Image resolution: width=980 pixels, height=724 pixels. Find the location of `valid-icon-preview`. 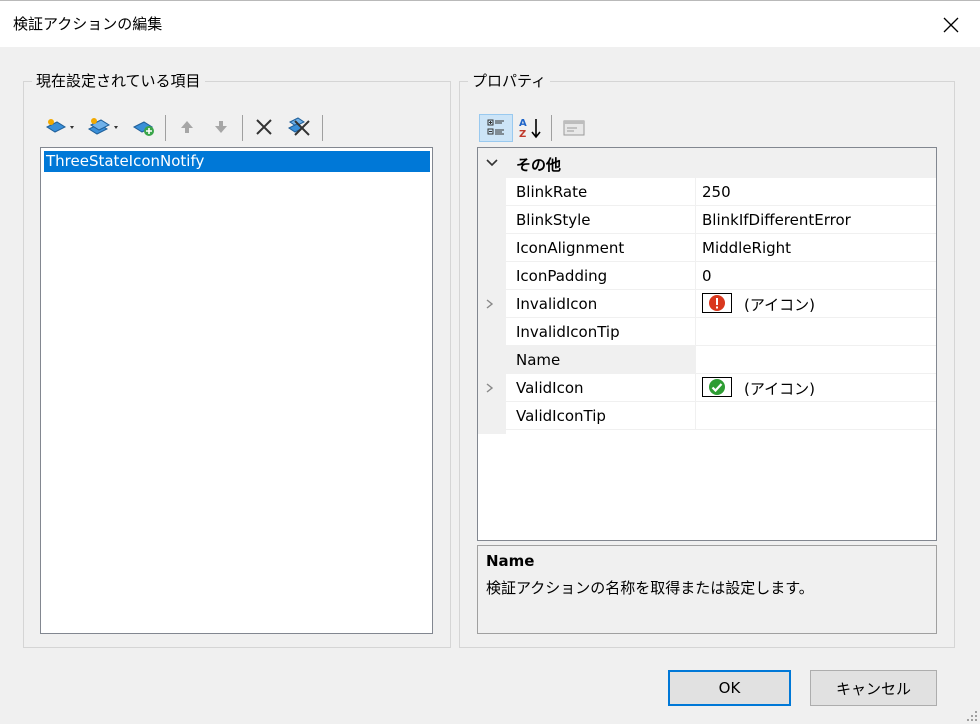

valid-icon-preview is located at coordinates (717, 387).